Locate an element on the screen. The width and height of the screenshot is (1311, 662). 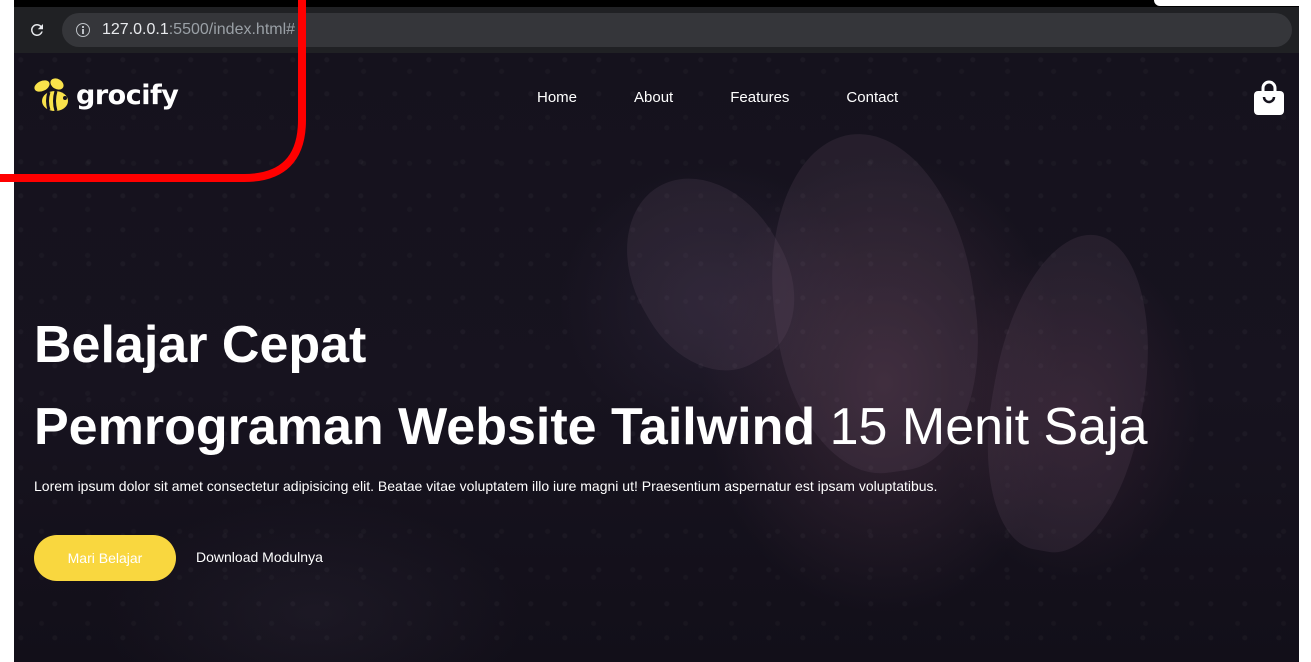
download-modul-link: Download Modulnya is located at coordinates (259, 557).